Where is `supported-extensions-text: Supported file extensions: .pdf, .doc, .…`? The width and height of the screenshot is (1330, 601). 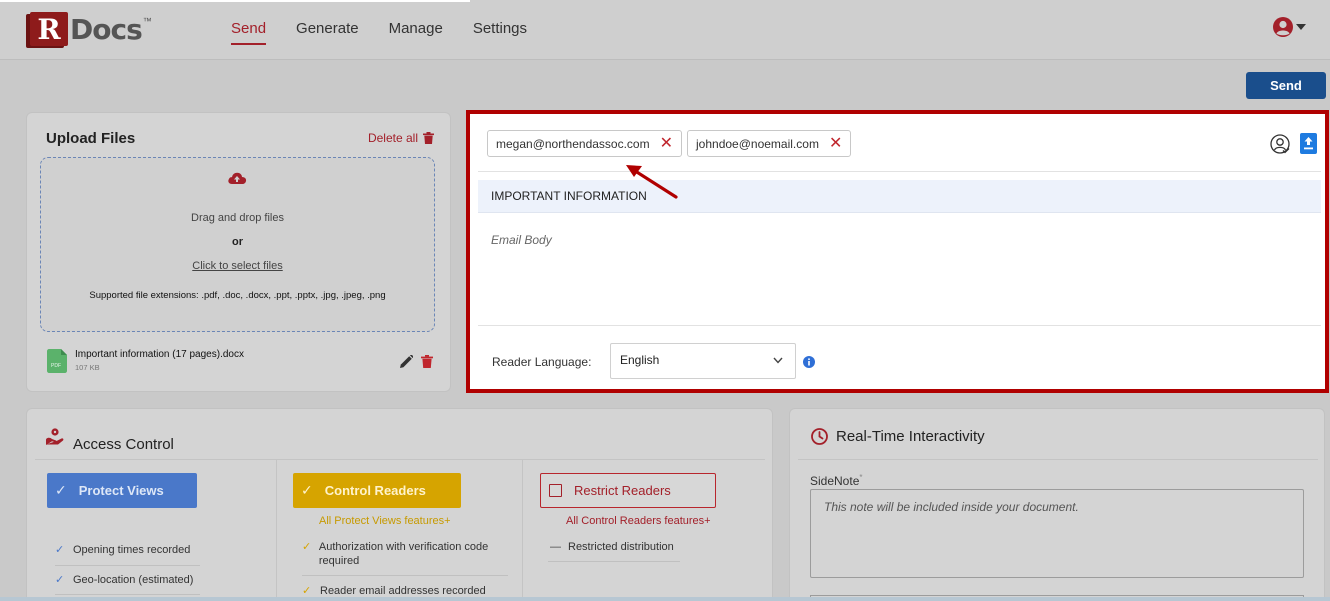
supported-extensions-text: Supported file extensions: .pdf, .doc, .… is located at coordinates (237, 295).